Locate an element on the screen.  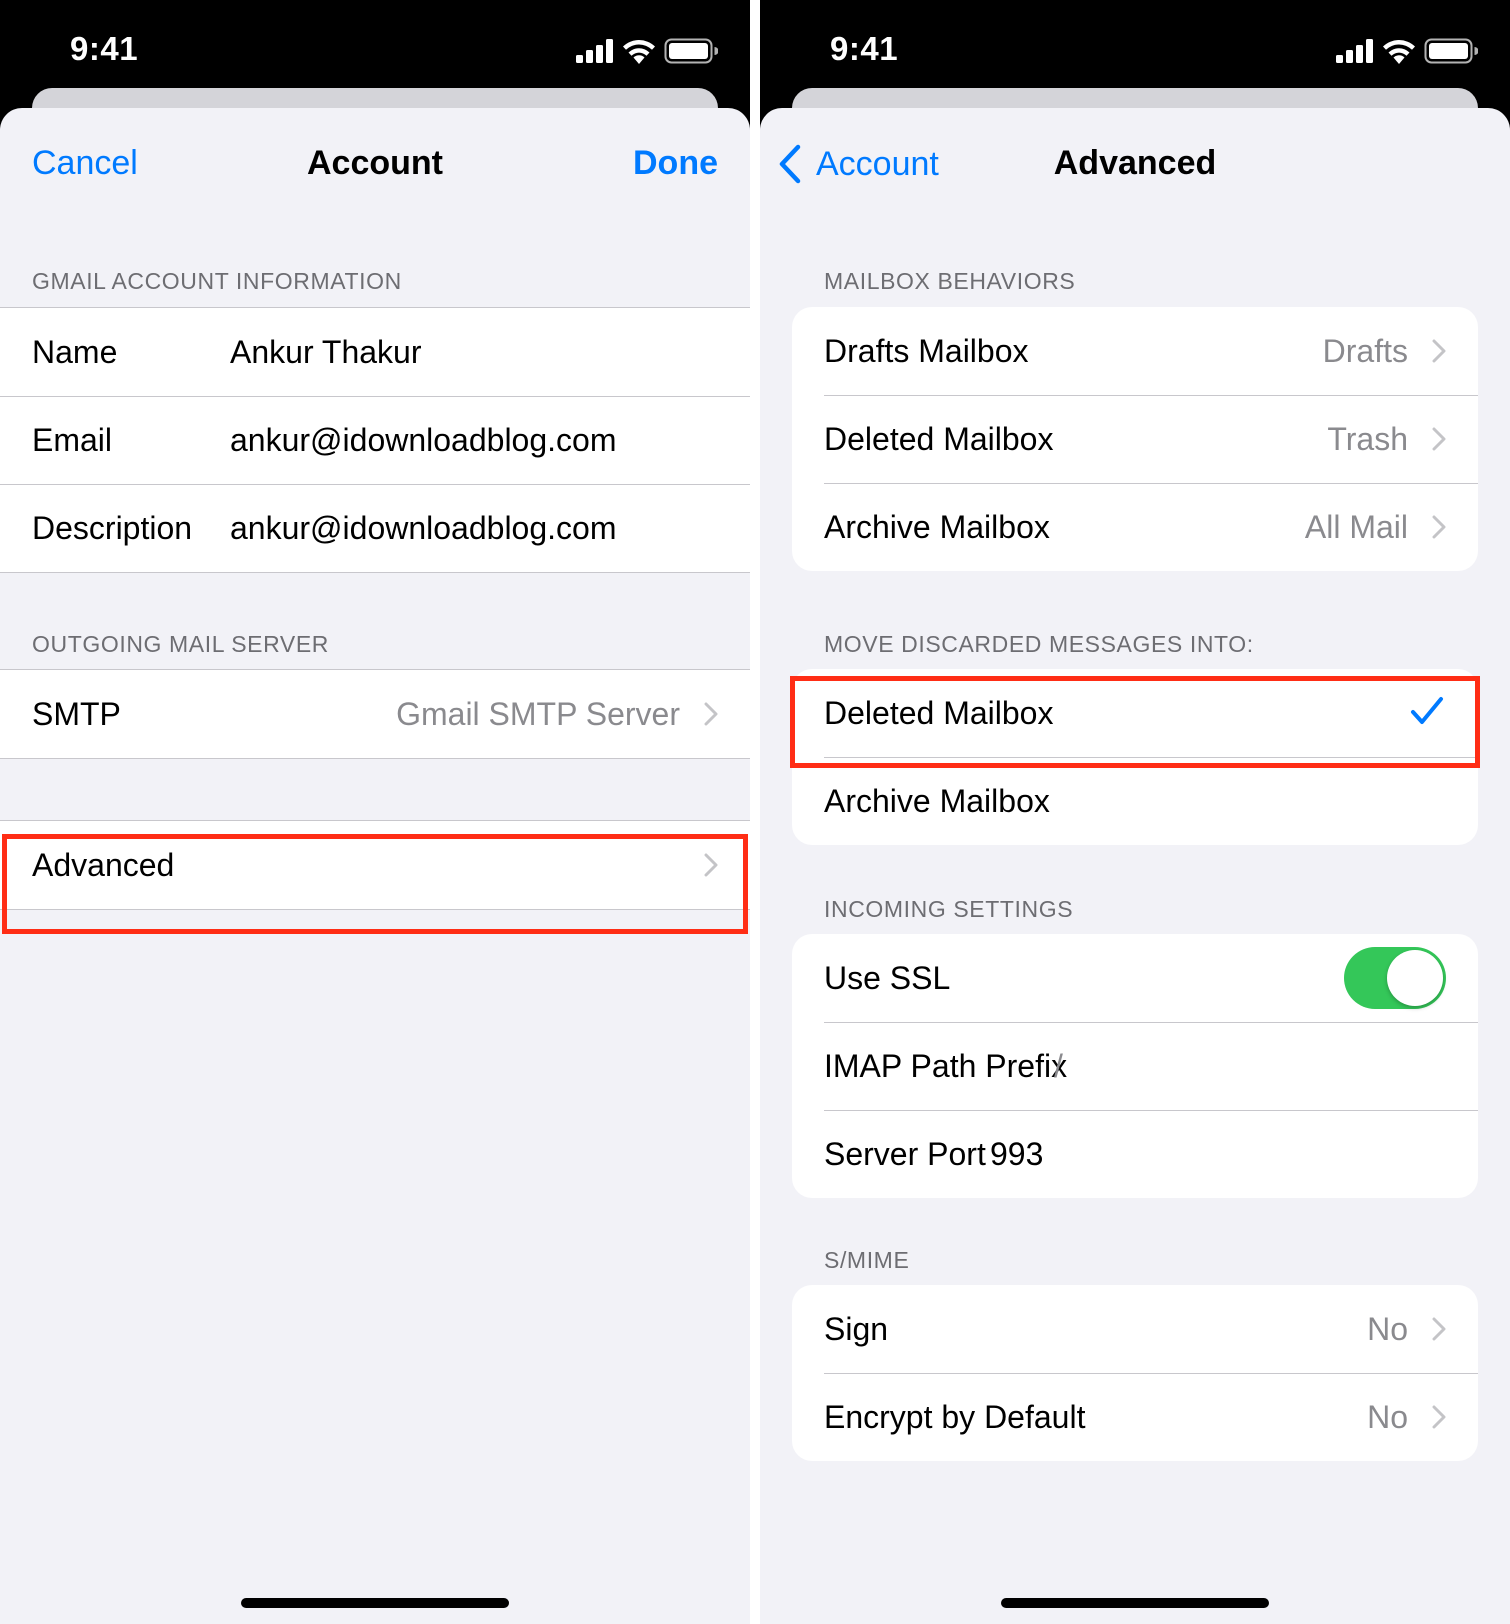
smtp-row: SMTP Gmail SMTP Server is located at coordinates (375, 714).